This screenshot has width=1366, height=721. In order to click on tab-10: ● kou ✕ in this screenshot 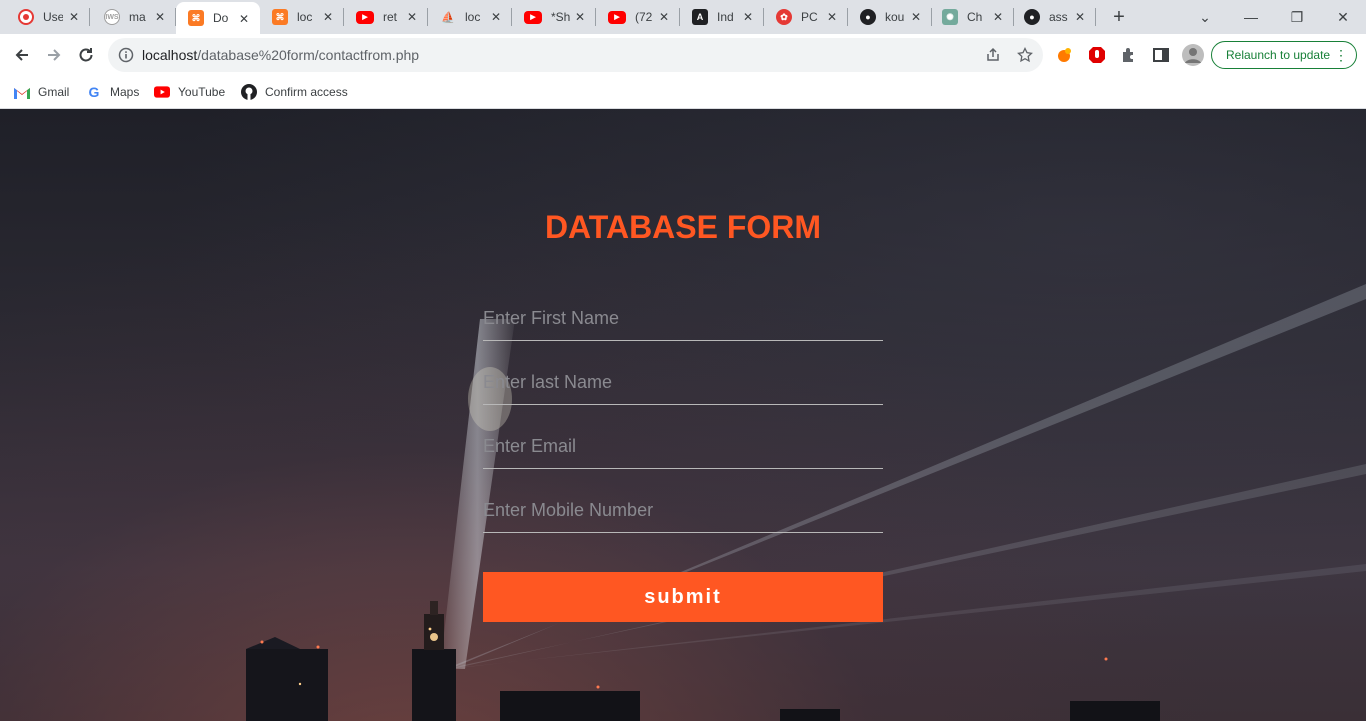, I will do `click(890, 17)`.